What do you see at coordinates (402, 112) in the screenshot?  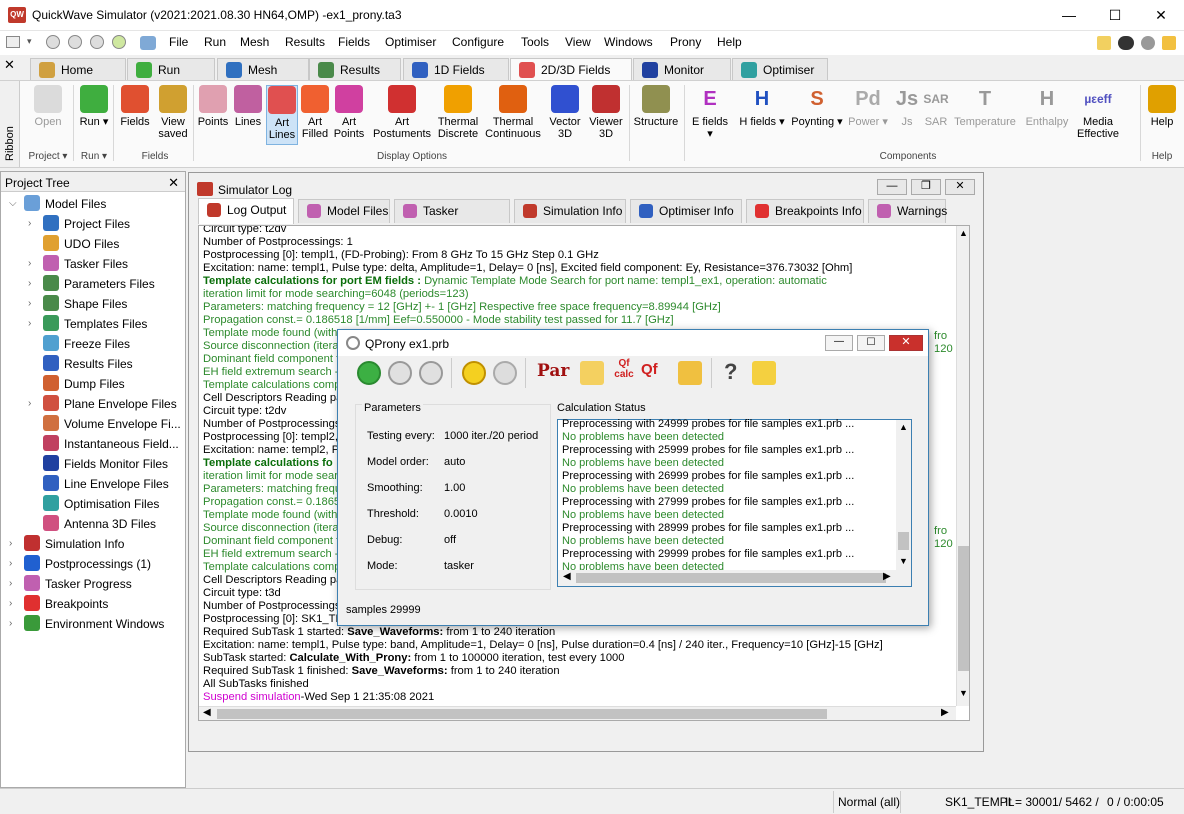 I see `ribbon-button-art-postuments: Art Postuments` at bounding box center [402, 112].